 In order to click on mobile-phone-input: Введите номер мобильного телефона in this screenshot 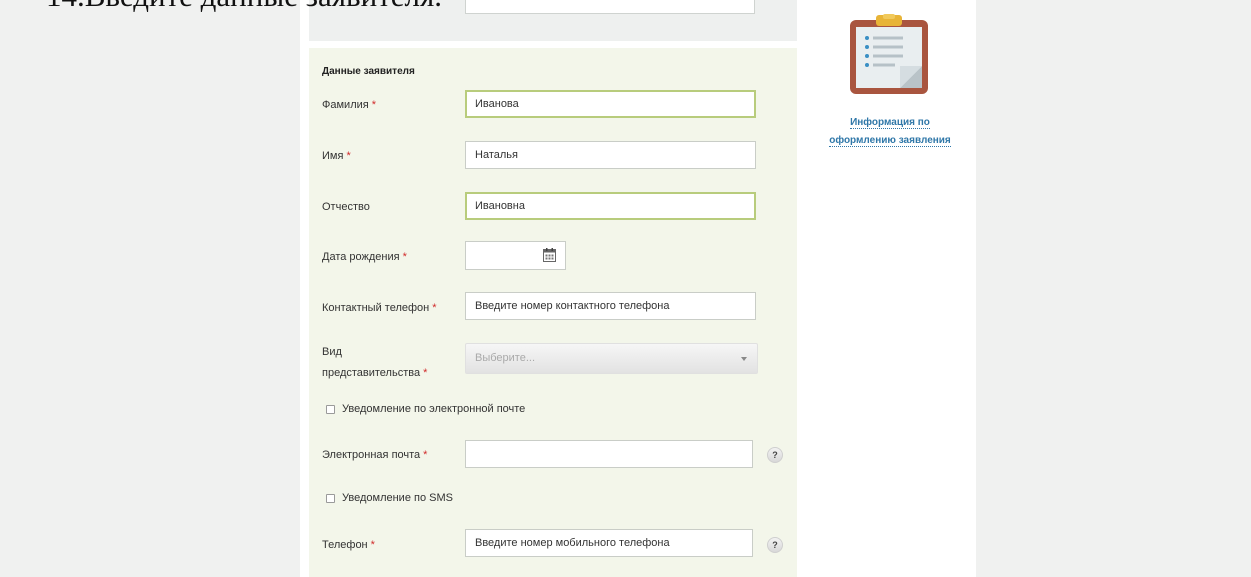, I will do `click(609, 543)`.